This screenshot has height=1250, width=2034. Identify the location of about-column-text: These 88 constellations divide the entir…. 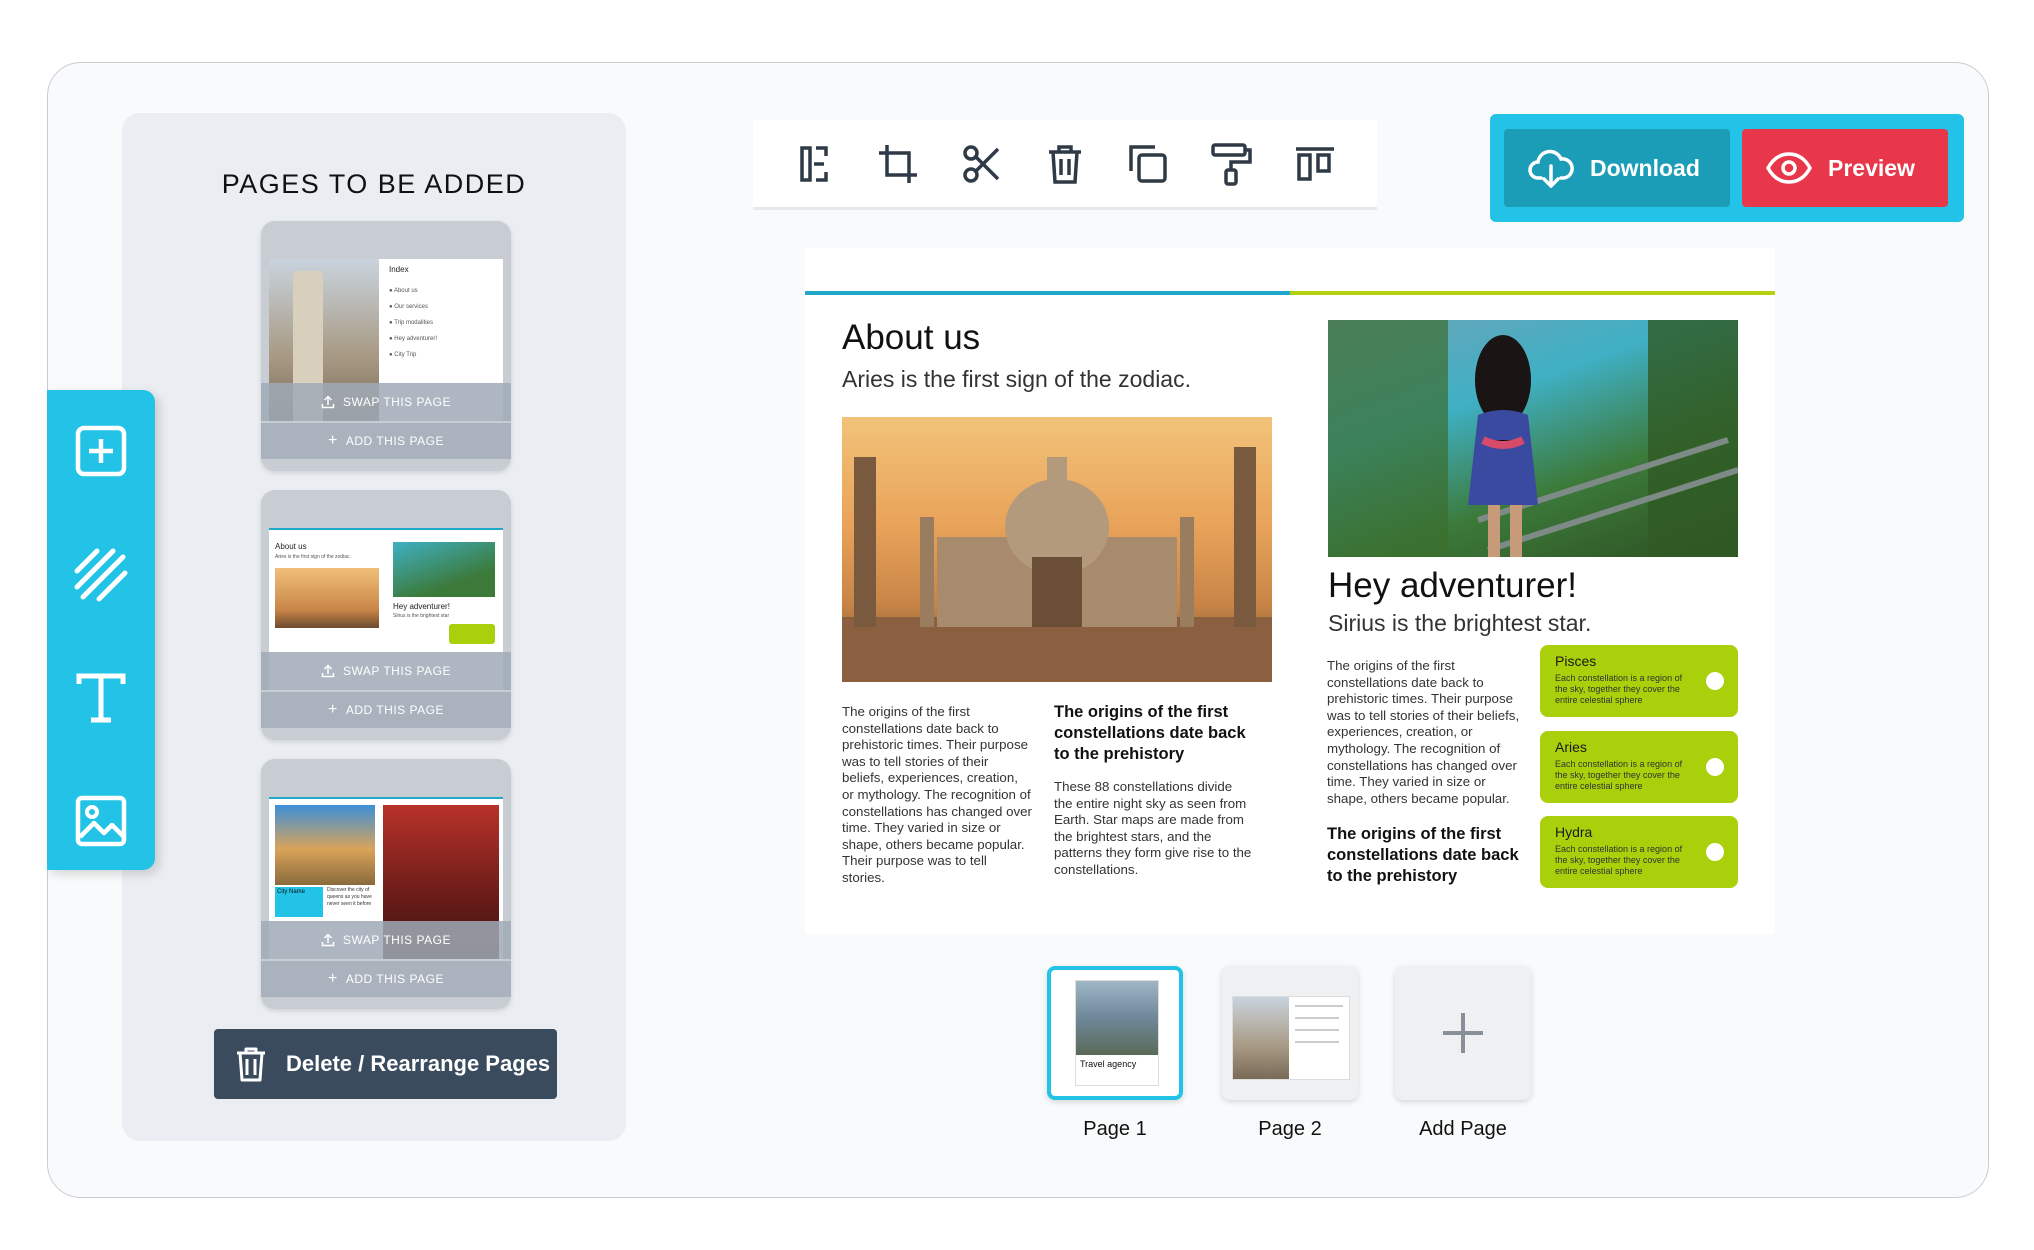
(1154, 829).